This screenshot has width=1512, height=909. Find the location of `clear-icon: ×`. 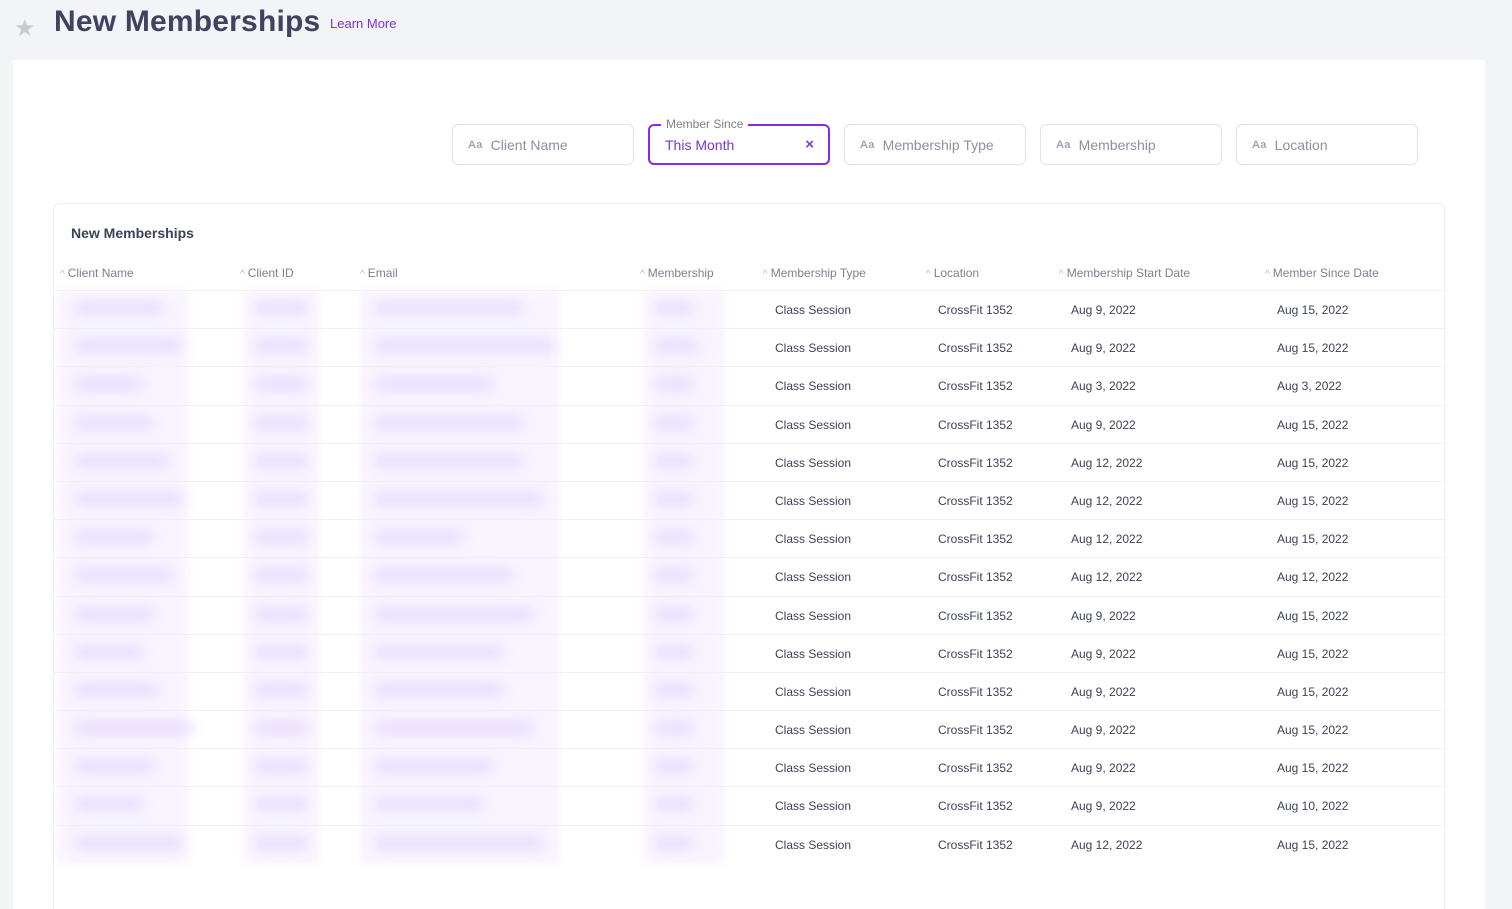

clear-icon: × is located at coordinates (809, 144).